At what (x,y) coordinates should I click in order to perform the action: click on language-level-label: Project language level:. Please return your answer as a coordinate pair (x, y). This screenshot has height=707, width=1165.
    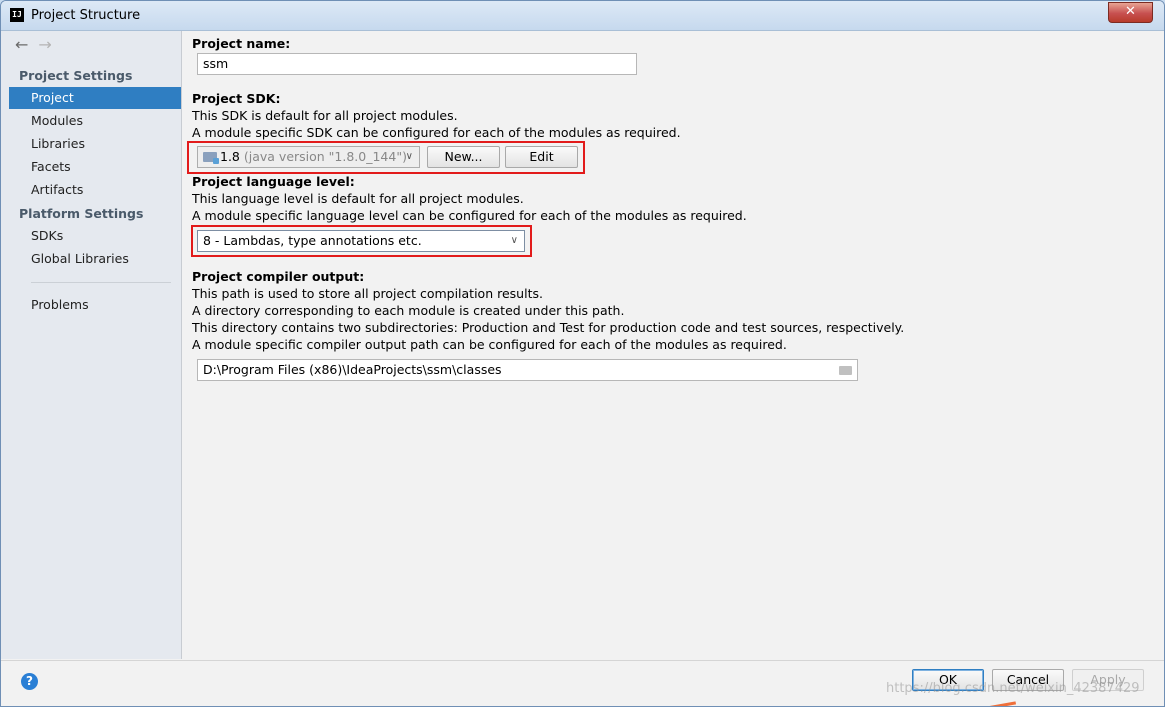
    Looking at the image, I should click on (273, 181).